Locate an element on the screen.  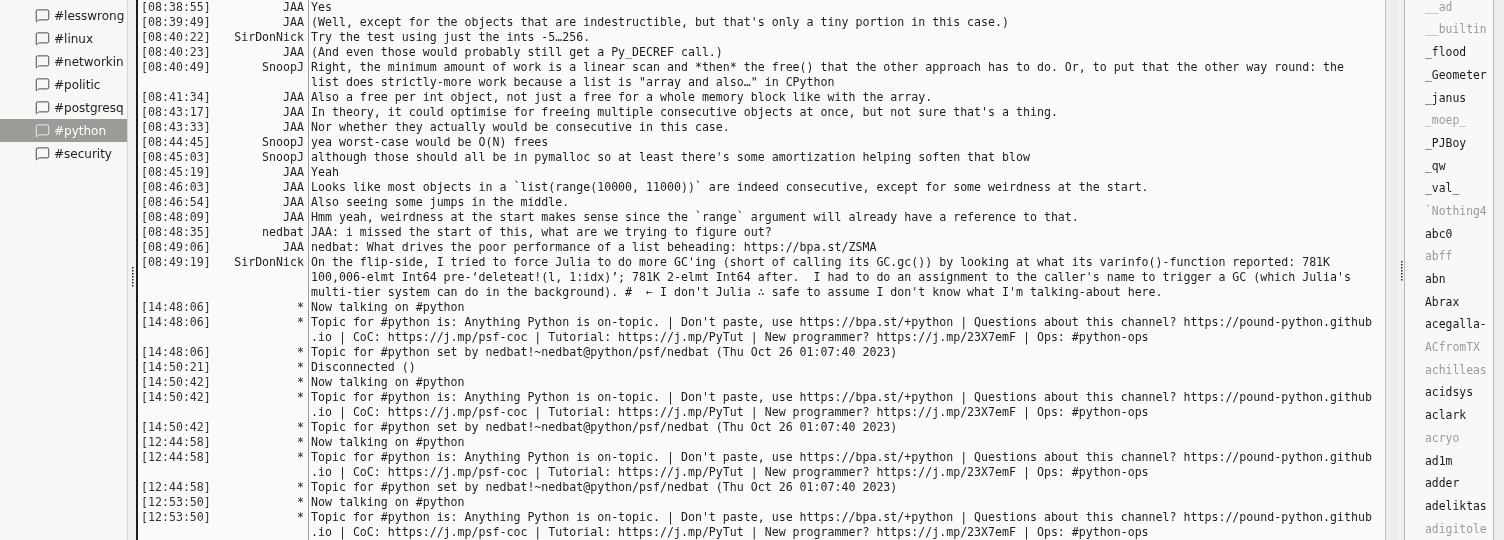
message-text: On the flip-side, I tried to force Julia to do more GC'ing (short of calling its GC.gc()) by looking at what its varinfo()-function reported: 781K is located at coordinates (821, 262).